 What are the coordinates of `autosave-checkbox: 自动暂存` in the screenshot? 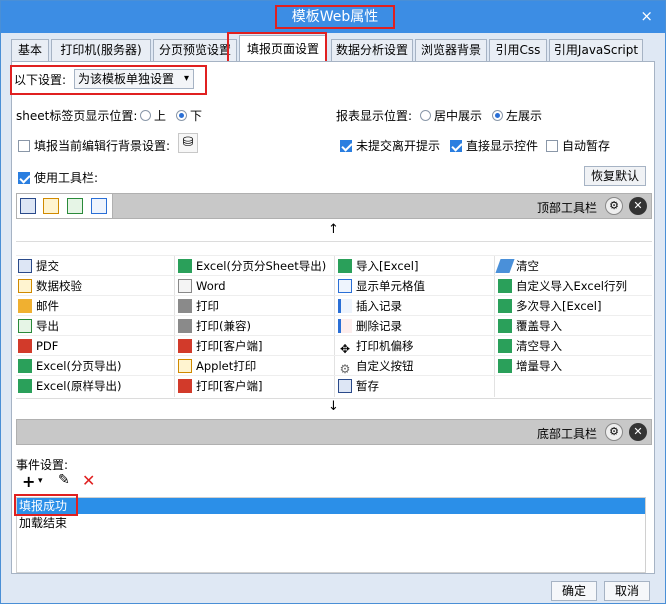 It's located at (578, 145).